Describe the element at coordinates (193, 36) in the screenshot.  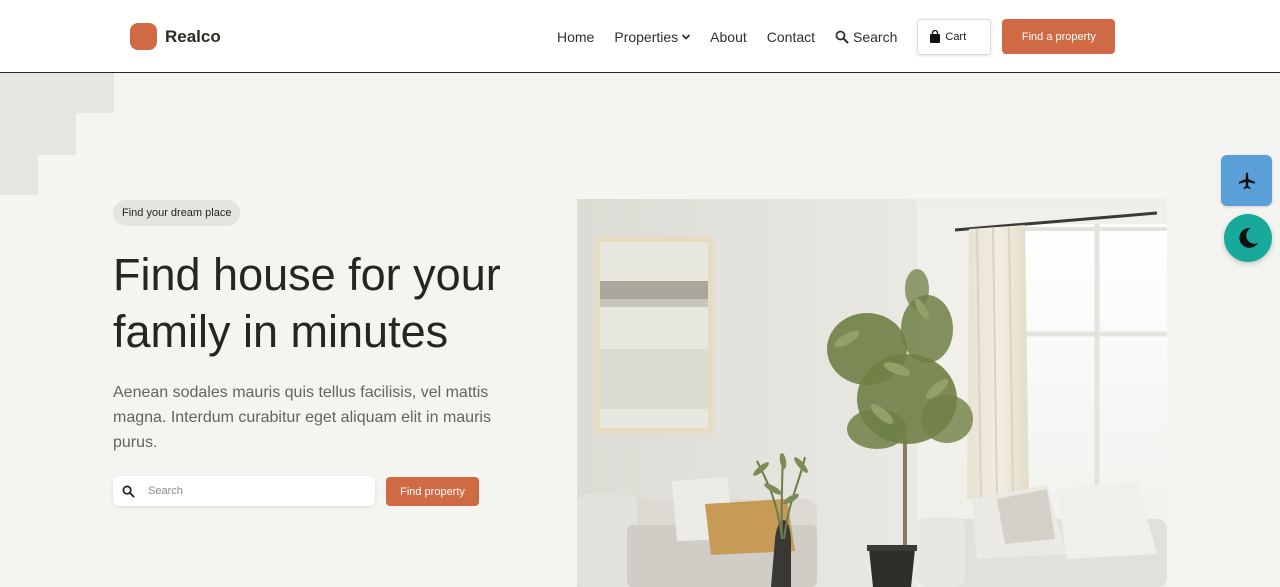
I see `brand-name: Realco` at that location.